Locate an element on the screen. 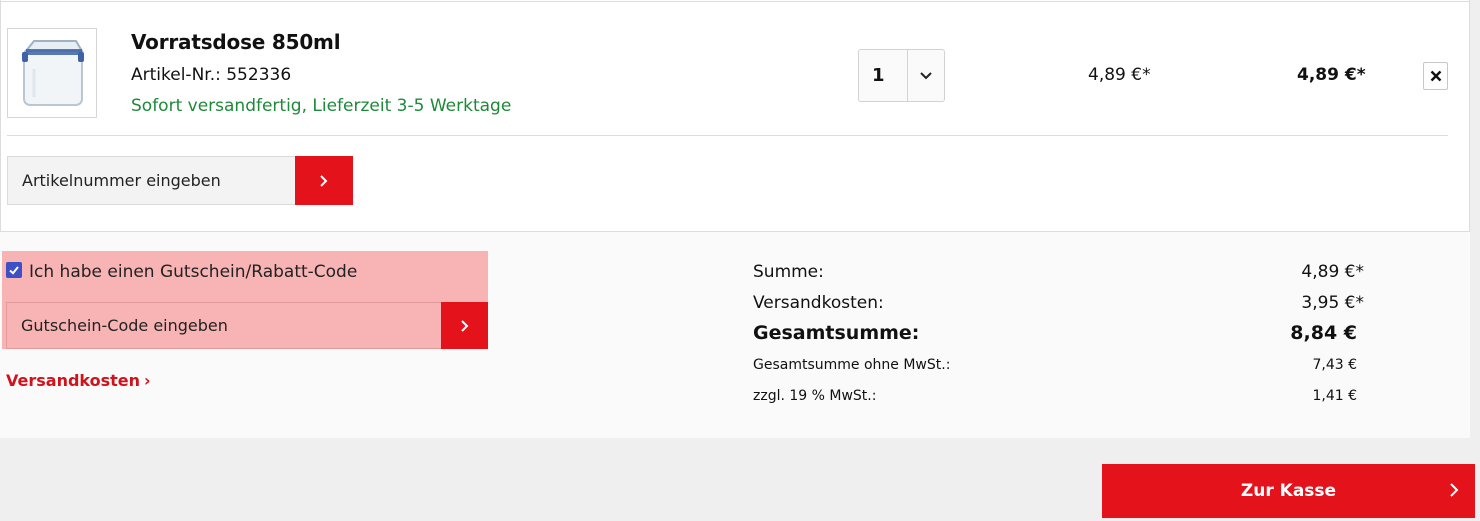 The image size is (1480, 521). checkout-button: Zur Kasse is located at coordinates (1288, 491).